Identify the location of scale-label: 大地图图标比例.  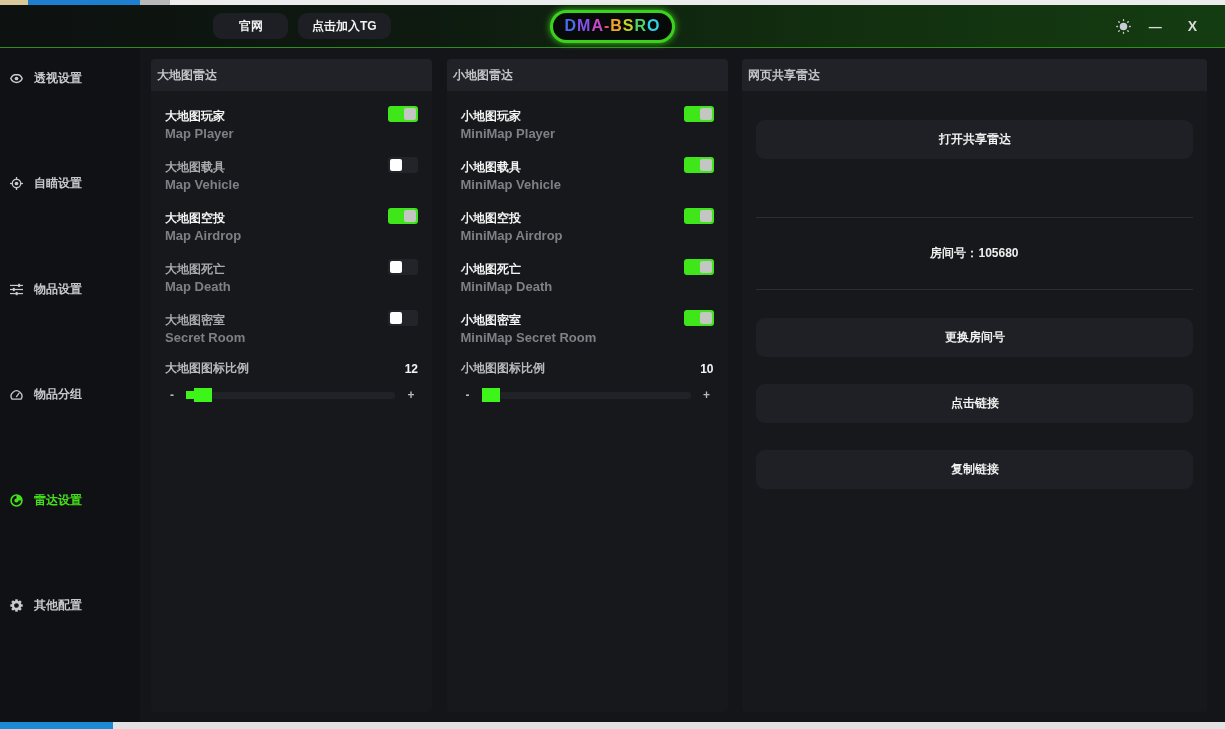
(207, 368).